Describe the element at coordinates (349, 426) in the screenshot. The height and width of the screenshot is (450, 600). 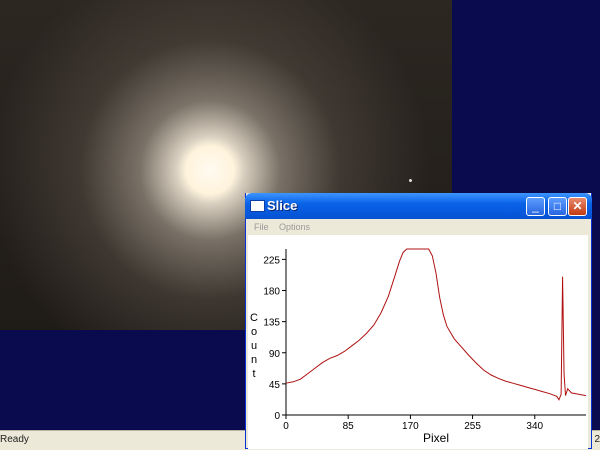
I see `x-tick-label: 85` at that location.